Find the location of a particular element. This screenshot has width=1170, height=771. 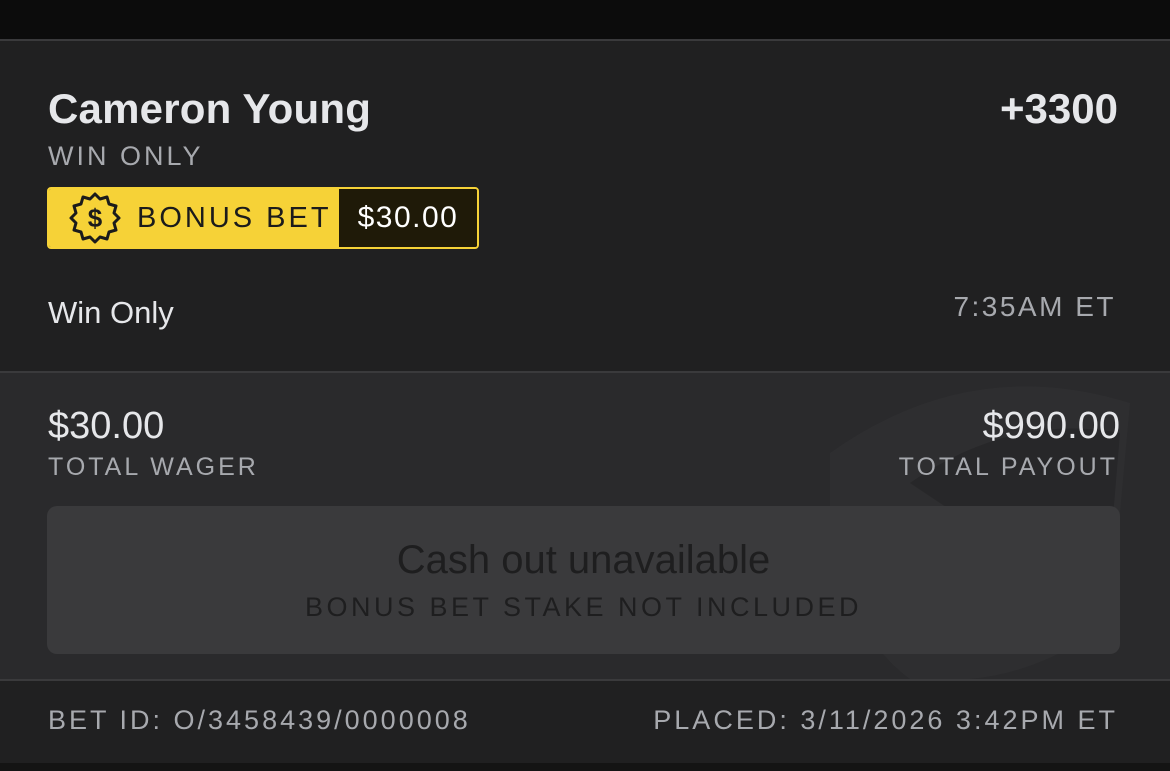

market-type: WIN ONLY is located at coordinates (126, 156).